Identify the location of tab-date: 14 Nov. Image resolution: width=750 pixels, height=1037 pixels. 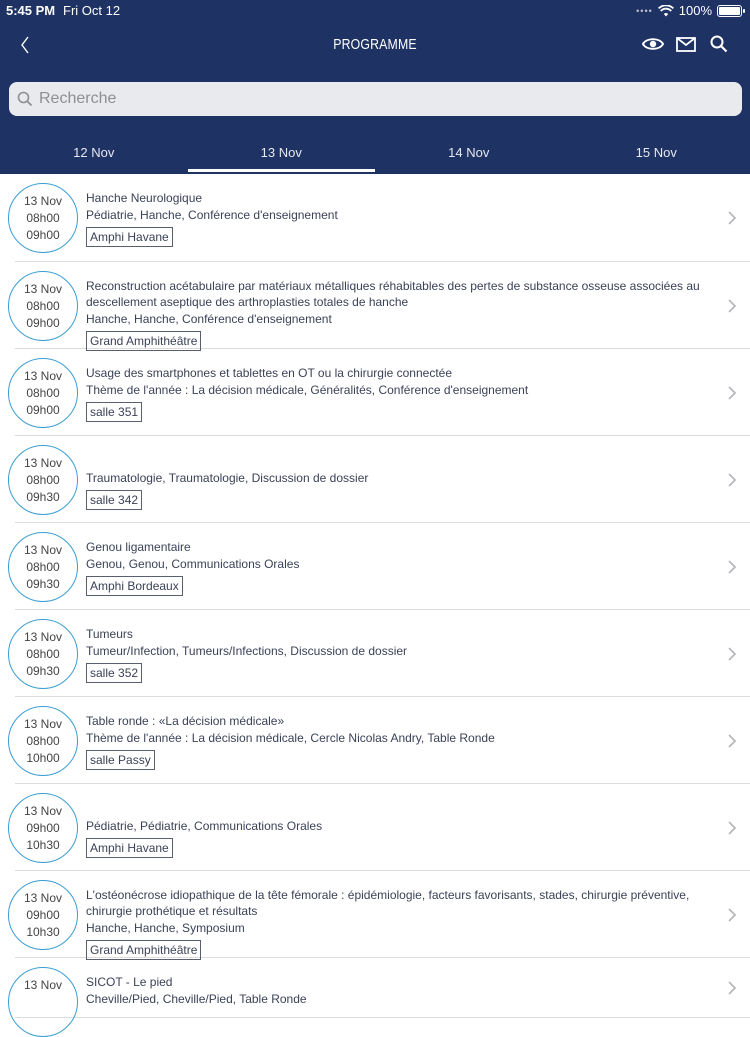
(469, 150).